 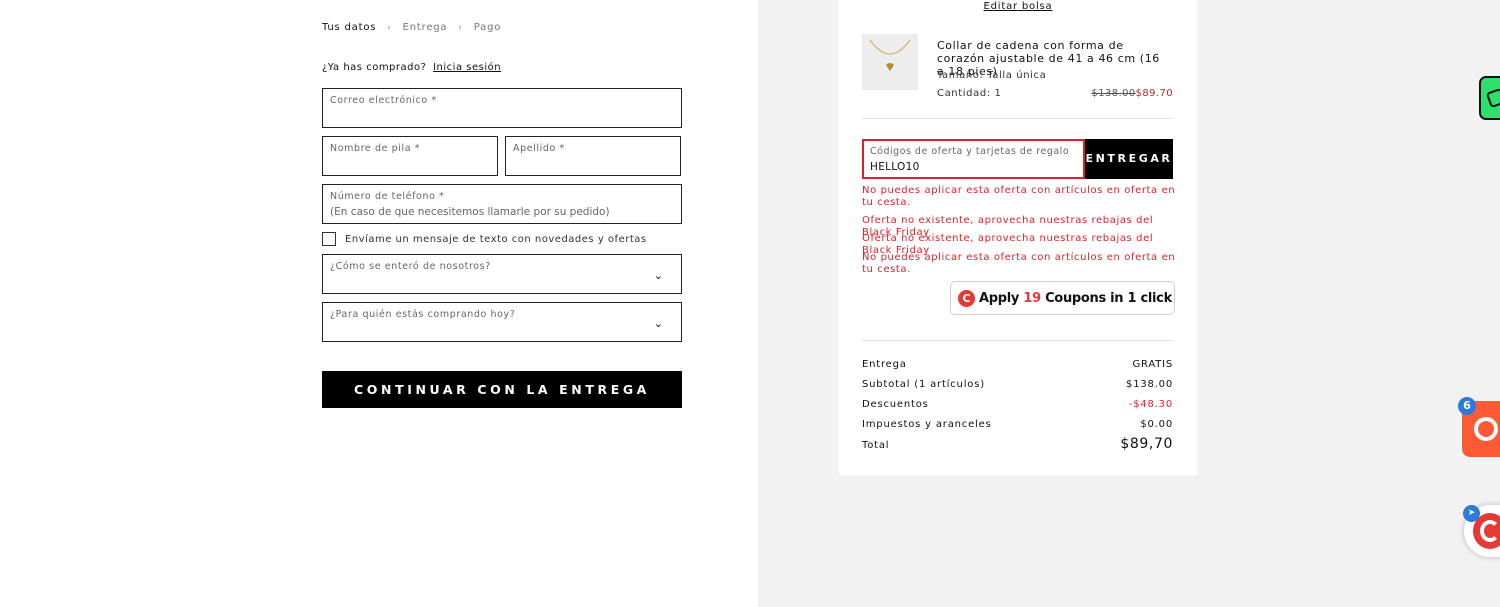 What do you see at coordinates (423, 314) in the screenshot?
I see `for-whom-label: ¿Para quién estás comprando hoy?` at bounding box center [423, 314].